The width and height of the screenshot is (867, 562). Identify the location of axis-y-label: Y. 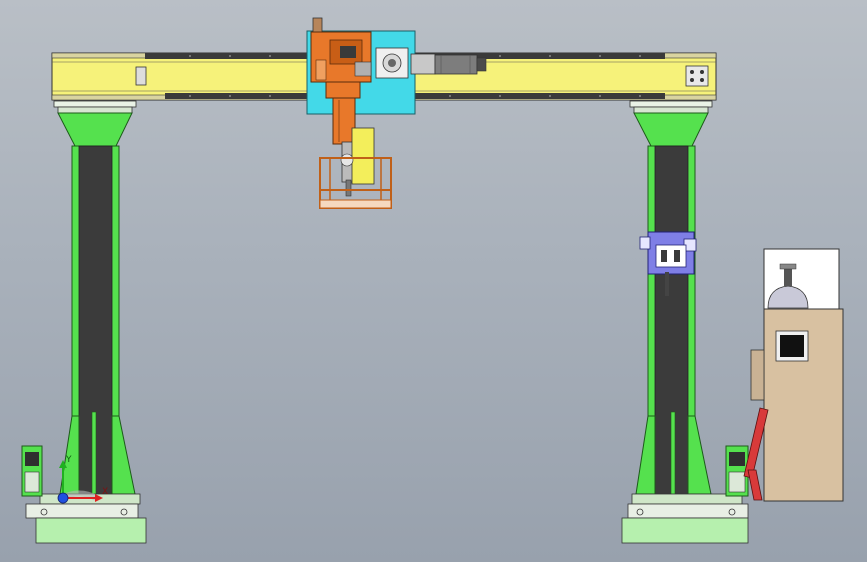
(68, 460).